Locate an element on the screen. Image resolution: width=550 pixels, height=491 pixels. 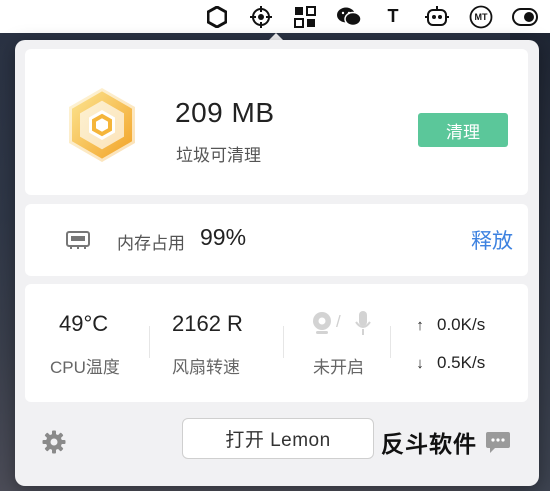
fan-speed-value: 2162 R is located at coordinates (207, 323).